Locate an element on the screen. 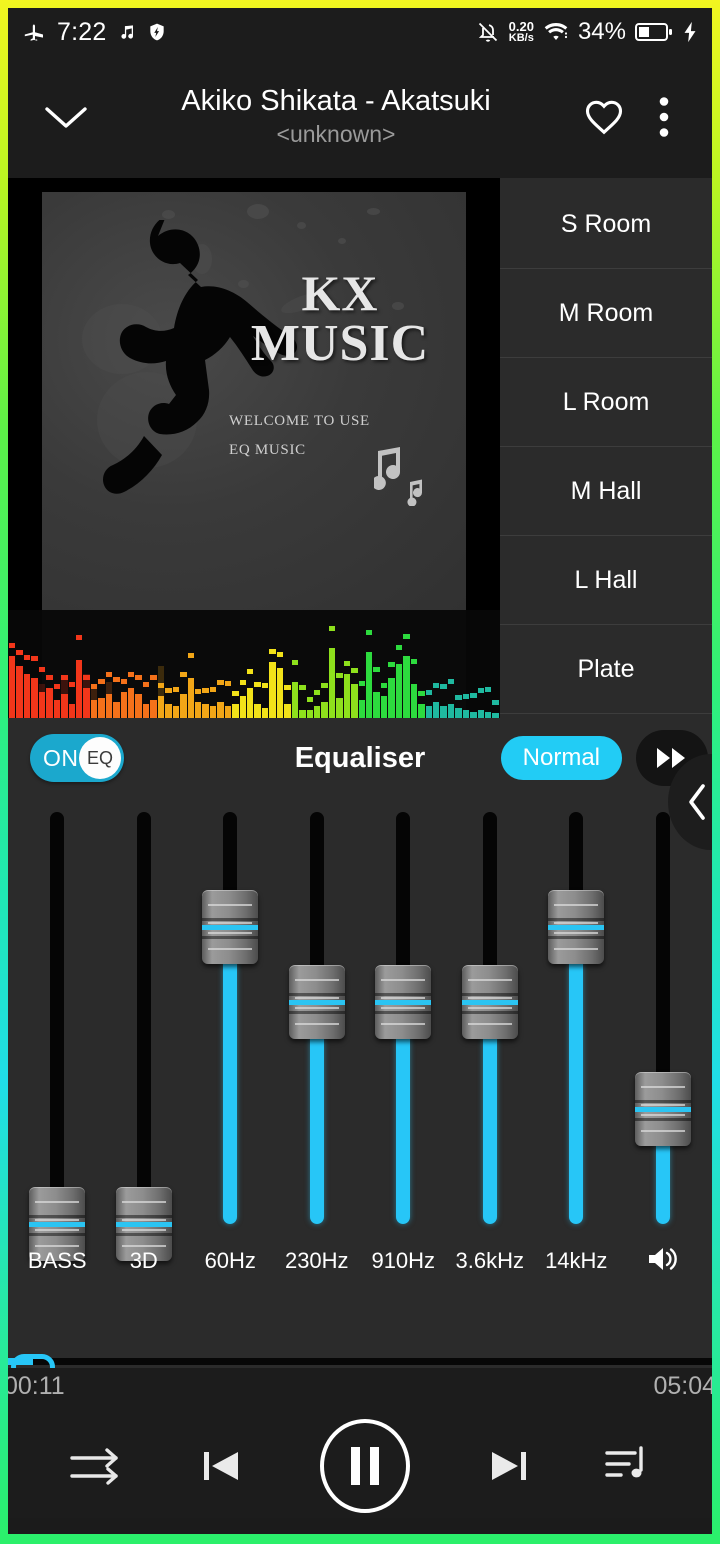  chevron-left-icon is located at coordinates (698, 802).